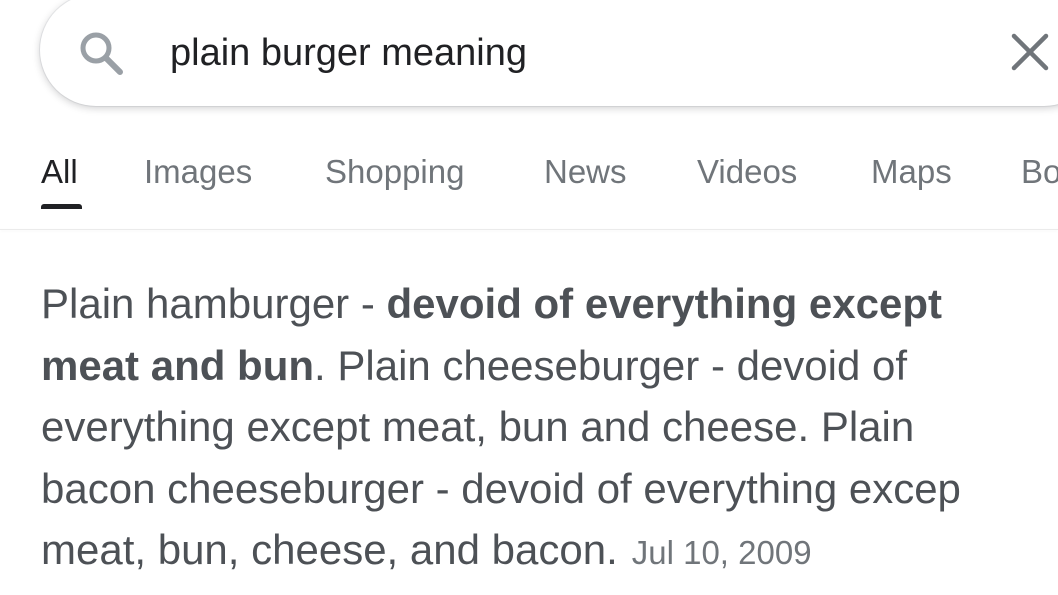 The width and height of the screenshot is (1058, 595). I want to click on tab-all: All, so click(59, 172).